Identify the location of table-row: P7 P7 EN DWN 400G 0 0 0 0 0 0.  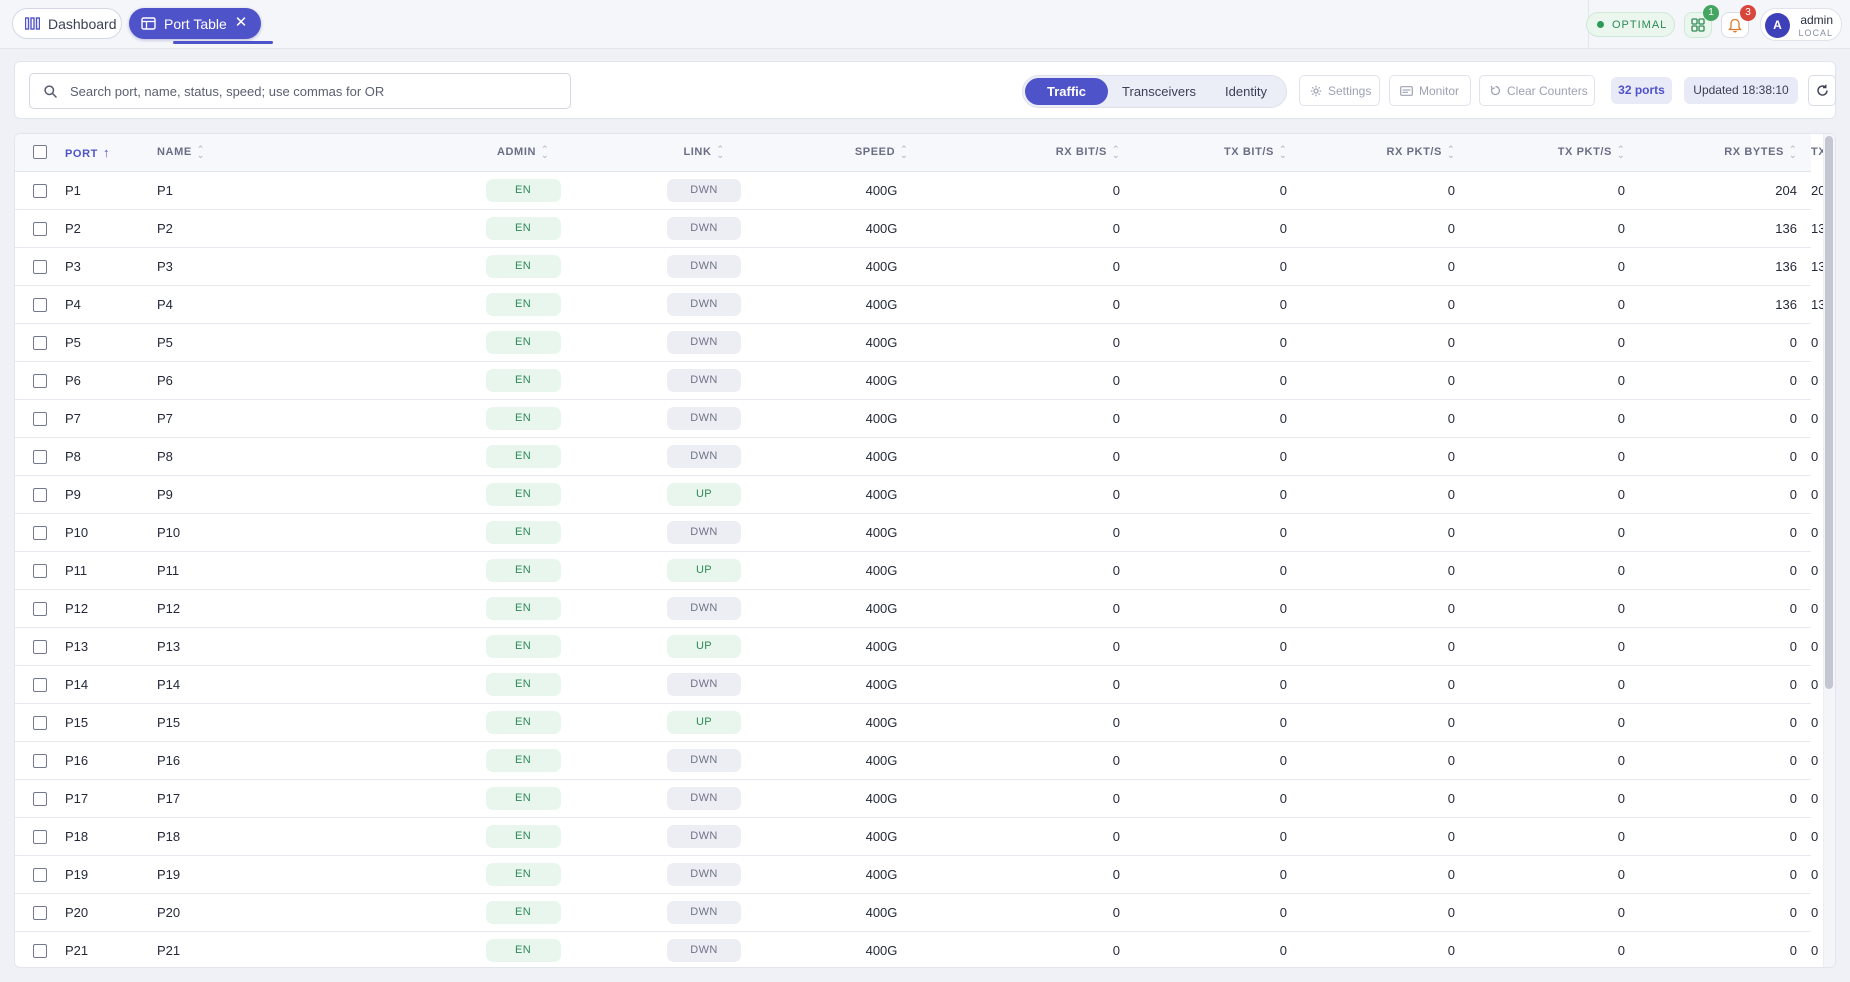
(916, 418).